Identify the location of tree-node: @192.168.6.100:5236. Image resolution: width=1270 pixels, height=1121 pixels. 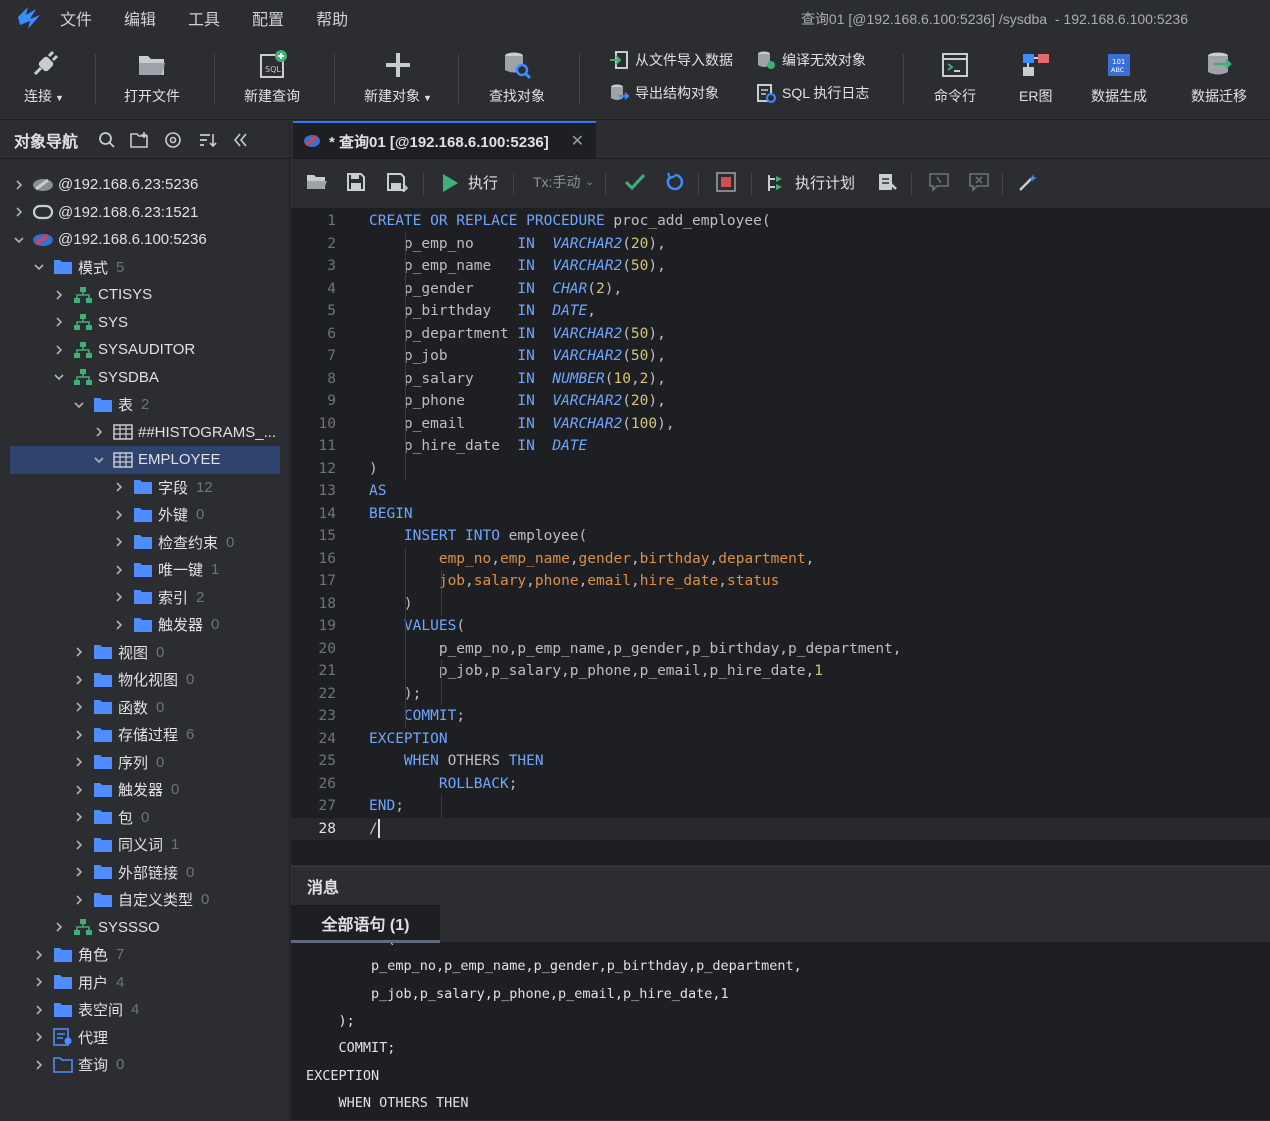
(145, 240).